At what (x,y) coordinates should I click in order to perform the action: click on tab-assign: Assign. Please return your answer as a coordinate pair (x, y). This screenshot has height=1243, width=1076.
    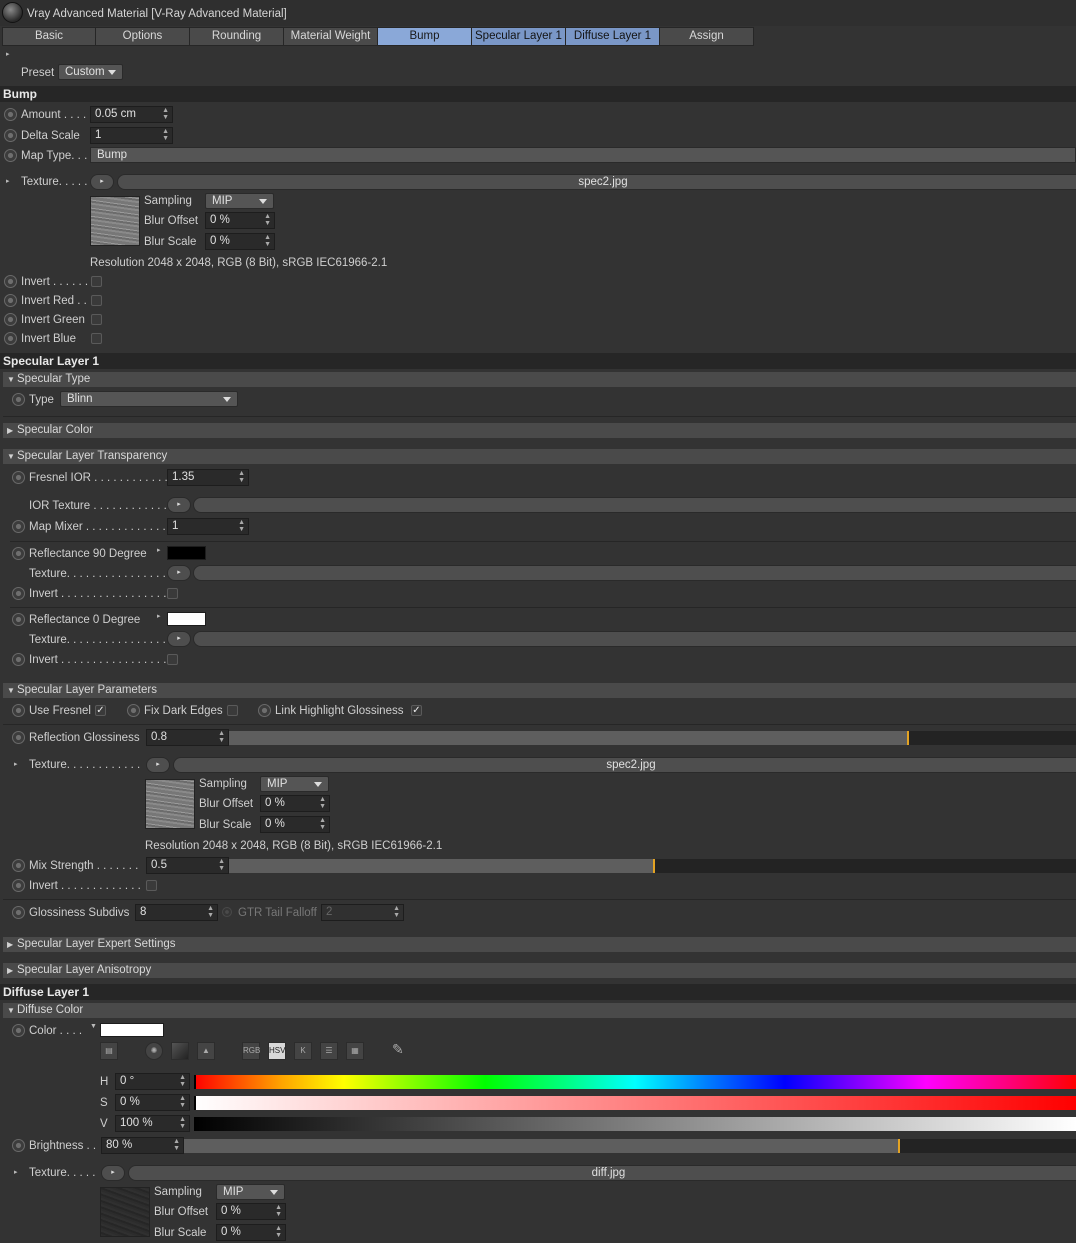
    Looking at the image, I should click on (707, 36).